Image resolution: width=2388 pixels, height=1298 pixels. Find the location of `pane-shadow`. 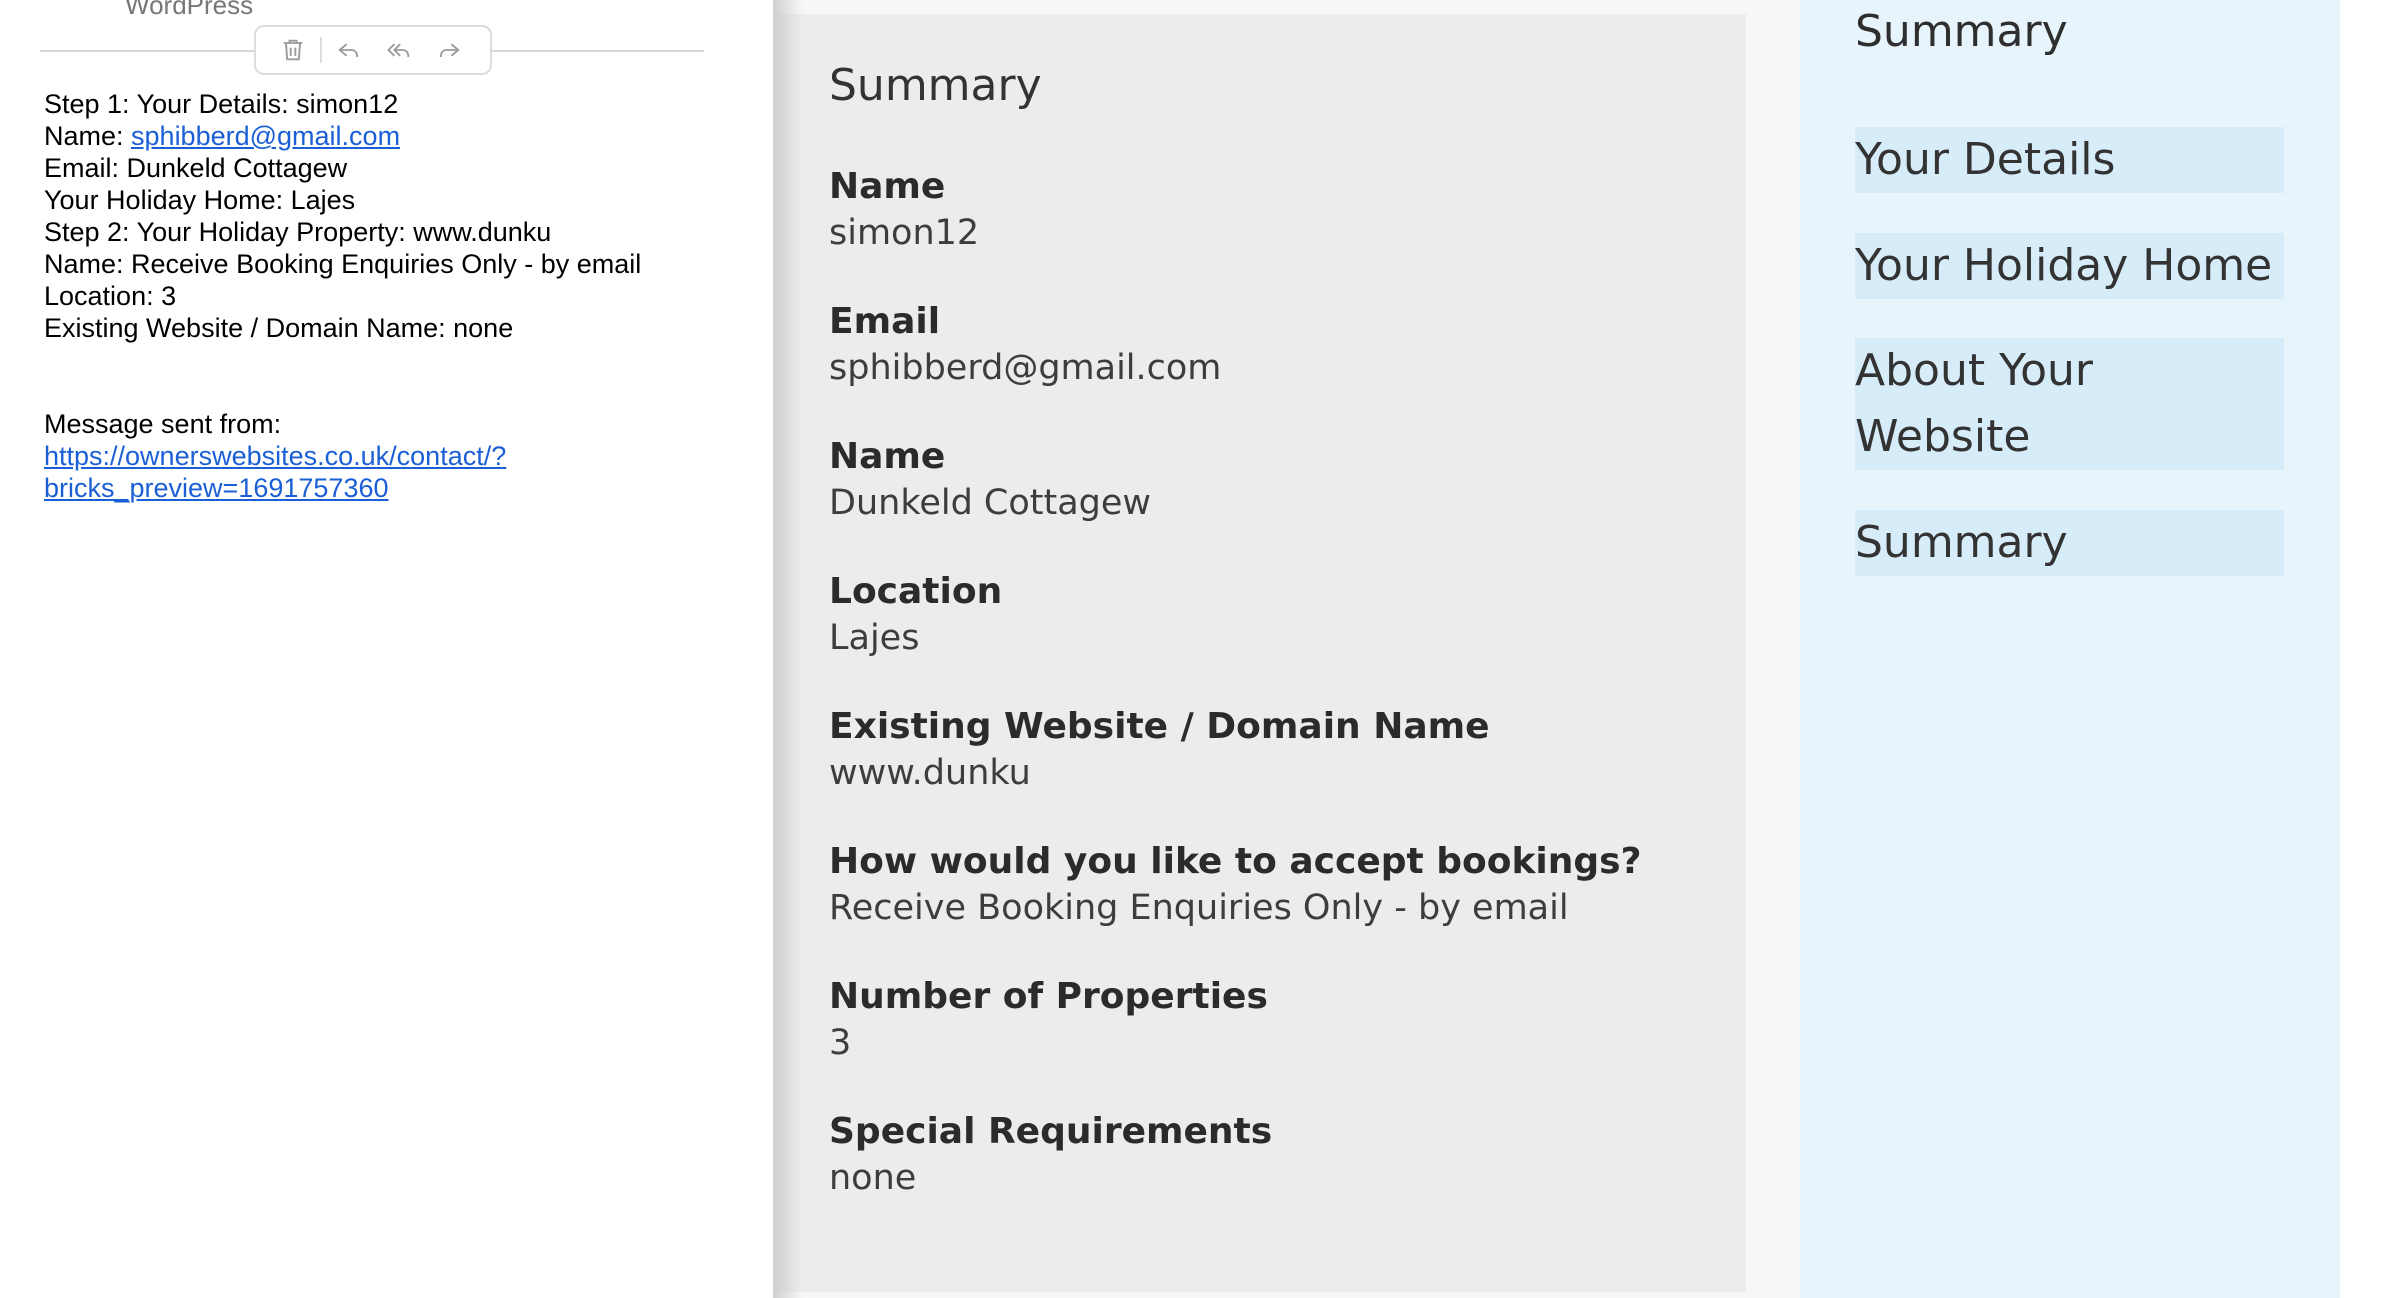

pane-shadow is located at coordinates (788, 649).